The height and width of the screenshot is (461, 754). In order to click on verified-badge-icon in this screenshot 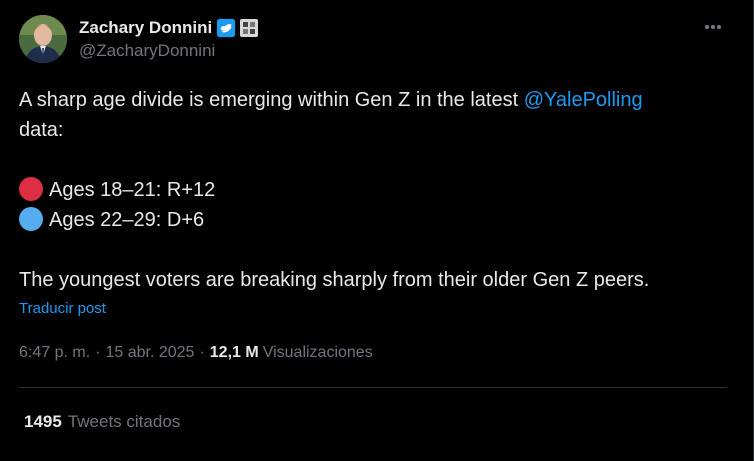, I will do `click(226, 28)`.